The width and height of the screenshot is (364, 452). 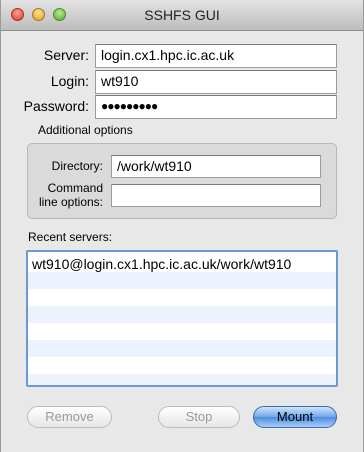 What do you see at coordinates (69, 417) in the screenshot?
I see `remove-button: Remove` at bounding box center [69, 417].